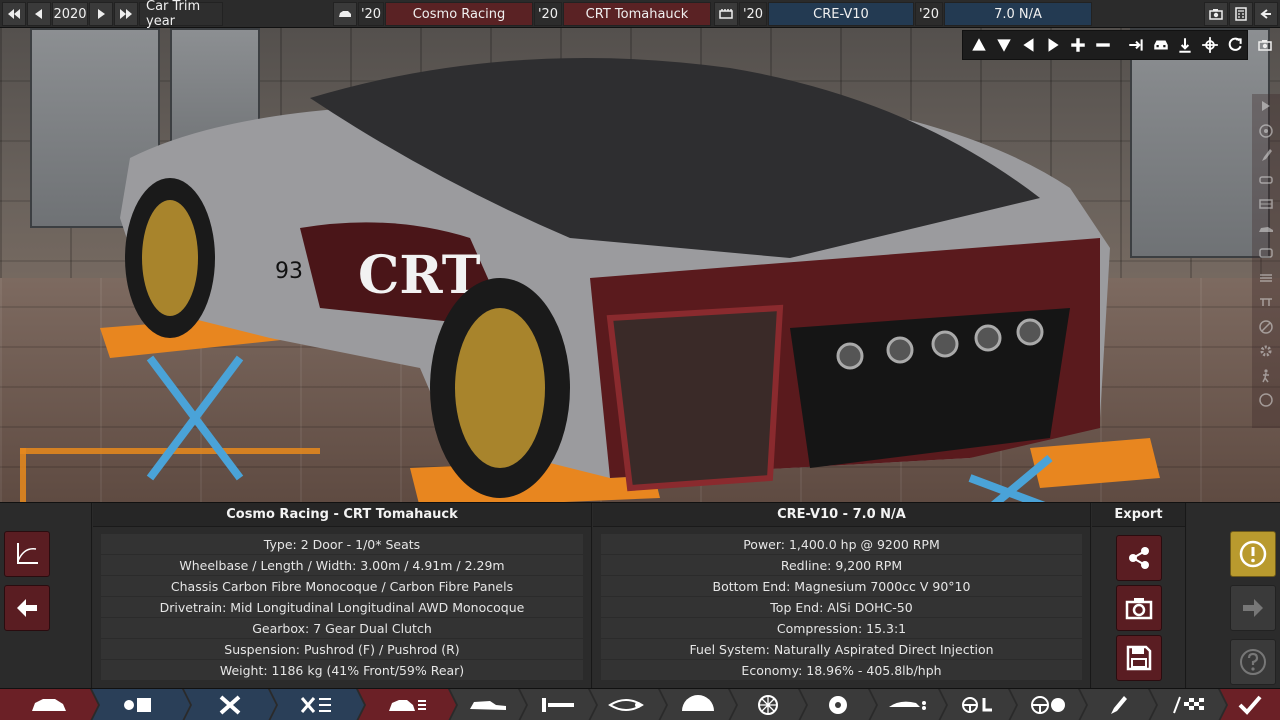 This screenshot has width=1280, height=720. I want to click on nav-trim, so click(407, 704).